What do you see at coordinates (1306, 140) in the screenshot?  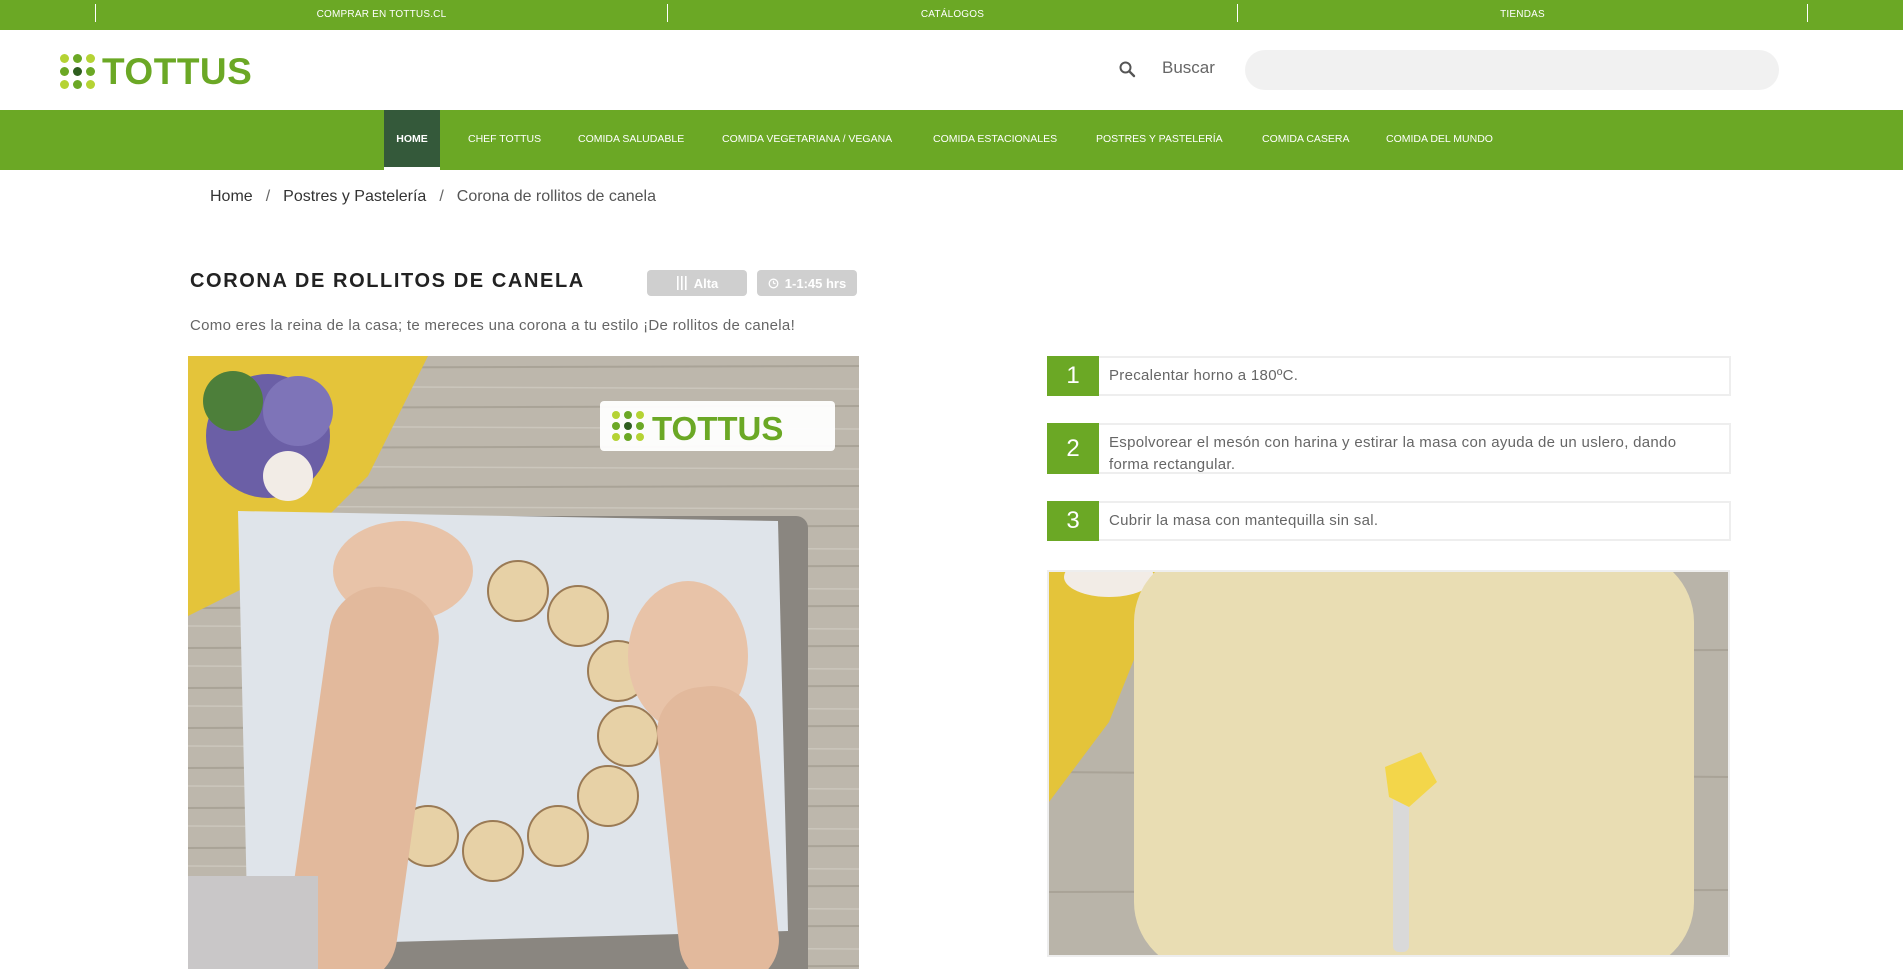 I see `nav-item-comida-casera: COMIDA CASERA` at bounding box center [1306, 140].